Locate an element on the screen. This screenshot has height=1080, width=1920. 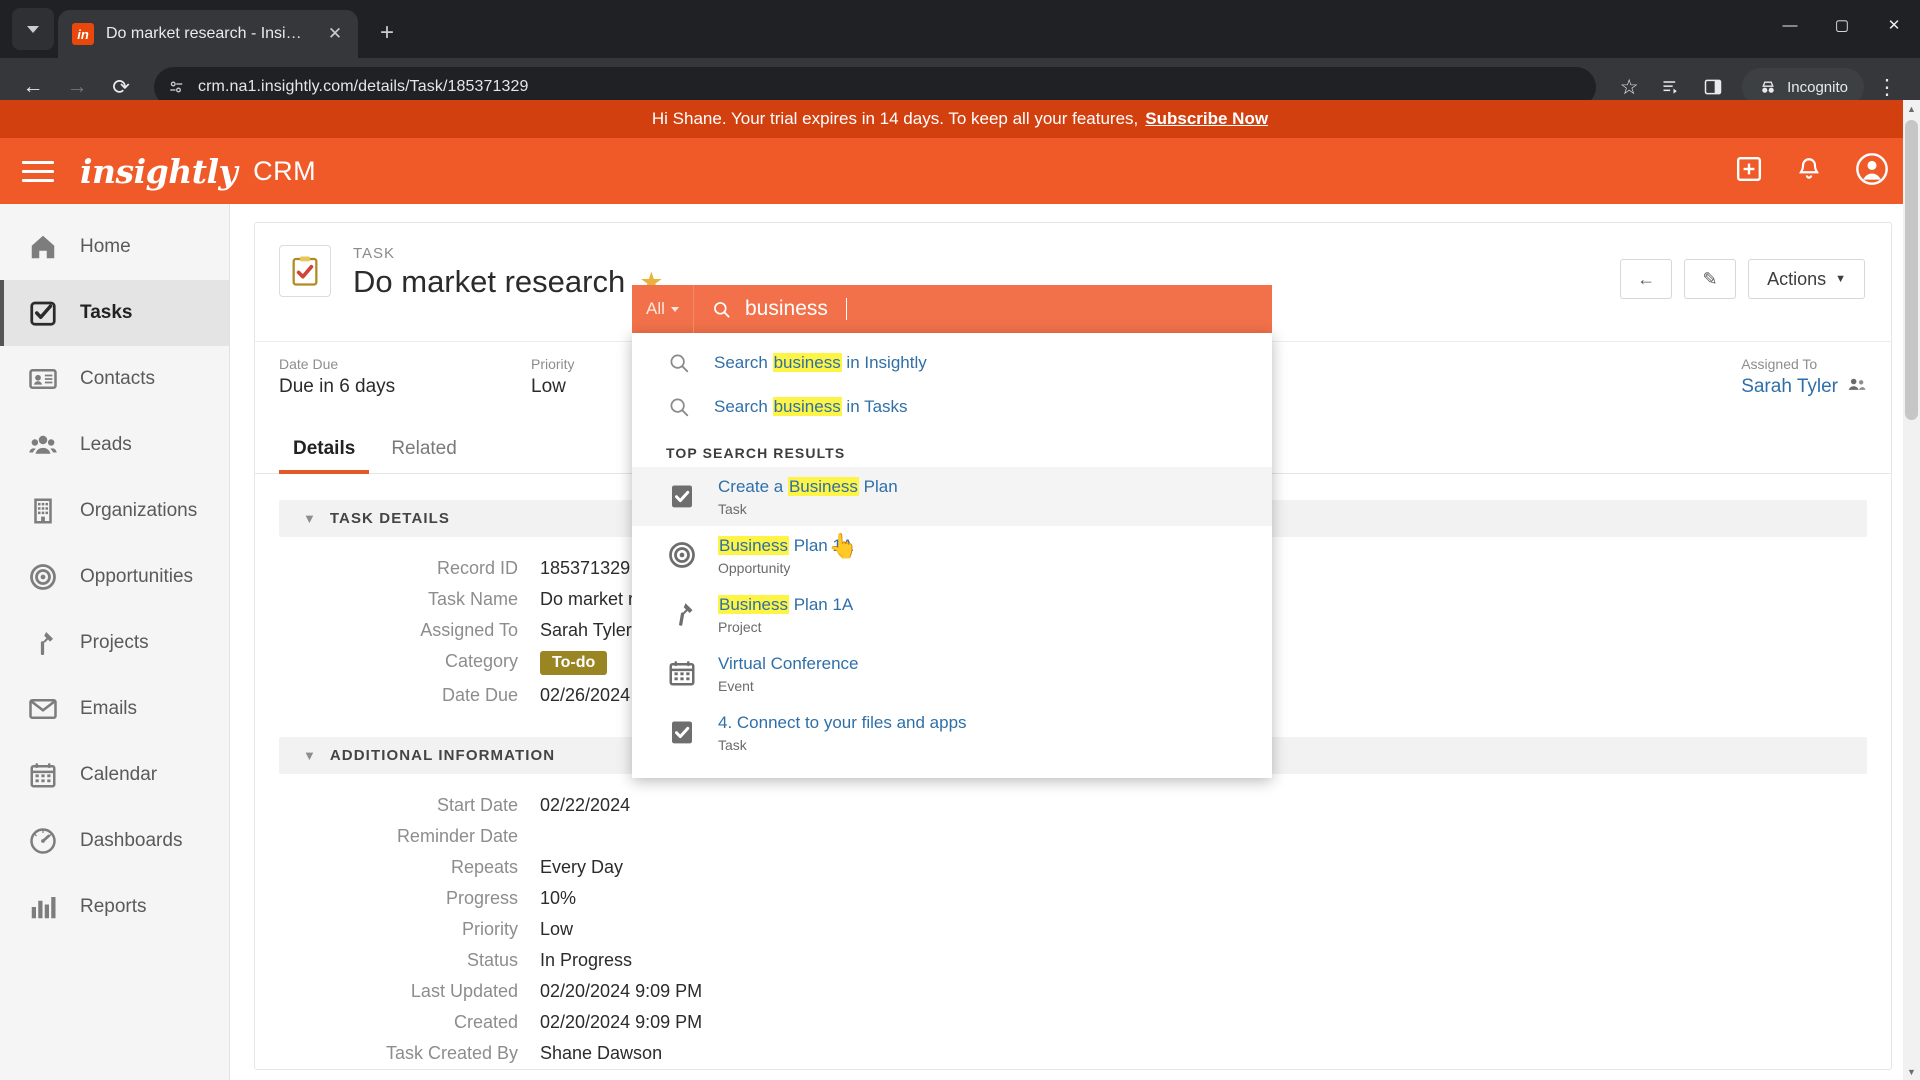
actions-button: Actions ▼ is located at coordinates (1806, 279).